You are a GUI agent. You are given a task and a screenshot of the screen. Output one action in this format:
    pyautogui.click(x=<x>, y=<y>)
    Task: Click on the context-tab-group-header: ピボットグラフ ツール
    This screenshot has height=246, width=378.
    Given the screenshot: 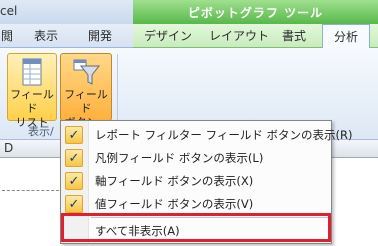 What is the action you would take?
    pyautogui.click(x=255, y=12)
    